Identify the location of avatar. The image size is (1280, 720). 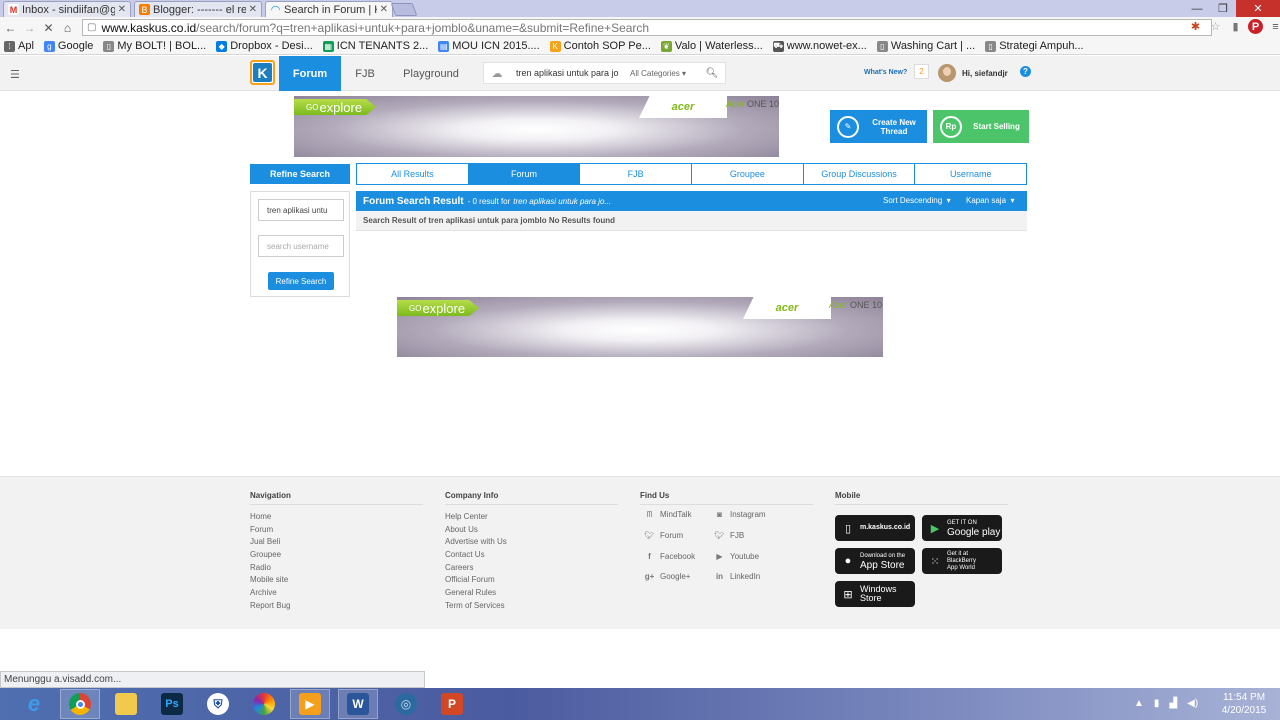
(947, 73).